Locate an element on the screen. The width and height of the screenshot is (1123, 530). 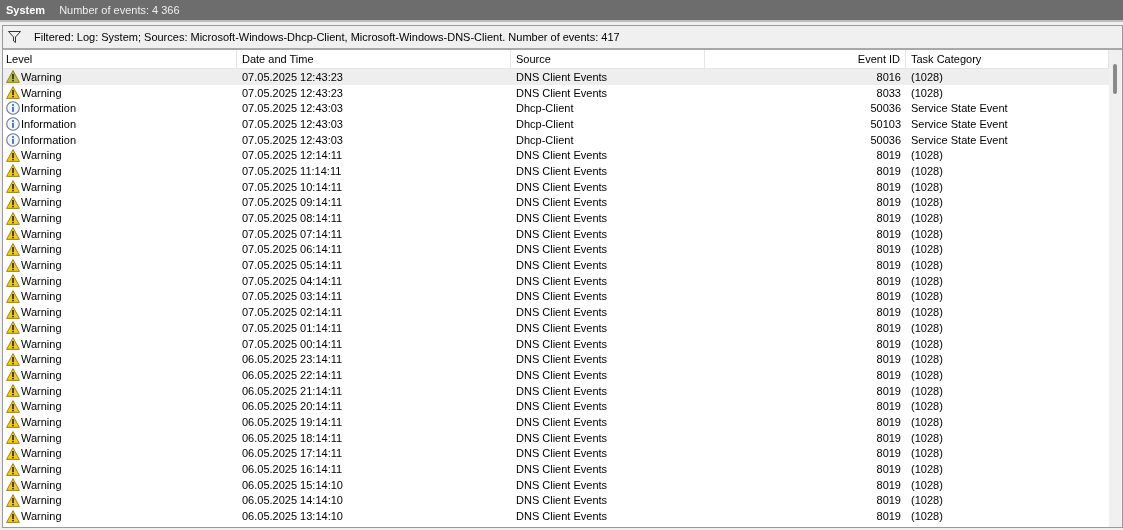
event-row: Warning 07.05.2025 12:43:23 DNS Client Events 8016 (1028) is located at coordinates (556, 77).